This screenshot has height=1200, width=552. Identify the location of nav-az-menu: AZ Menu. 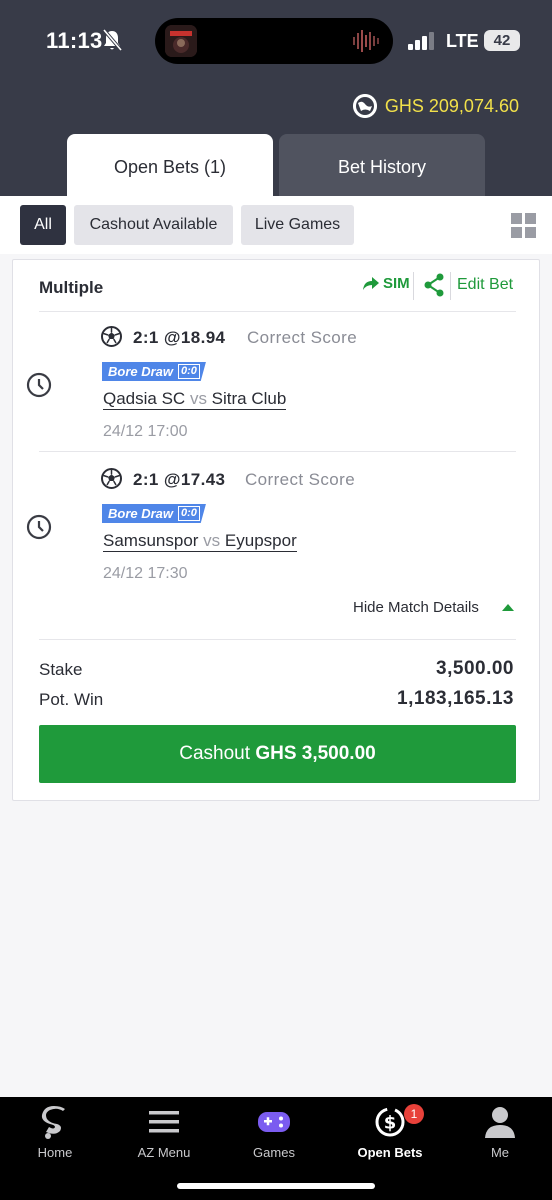
(164, 1132).